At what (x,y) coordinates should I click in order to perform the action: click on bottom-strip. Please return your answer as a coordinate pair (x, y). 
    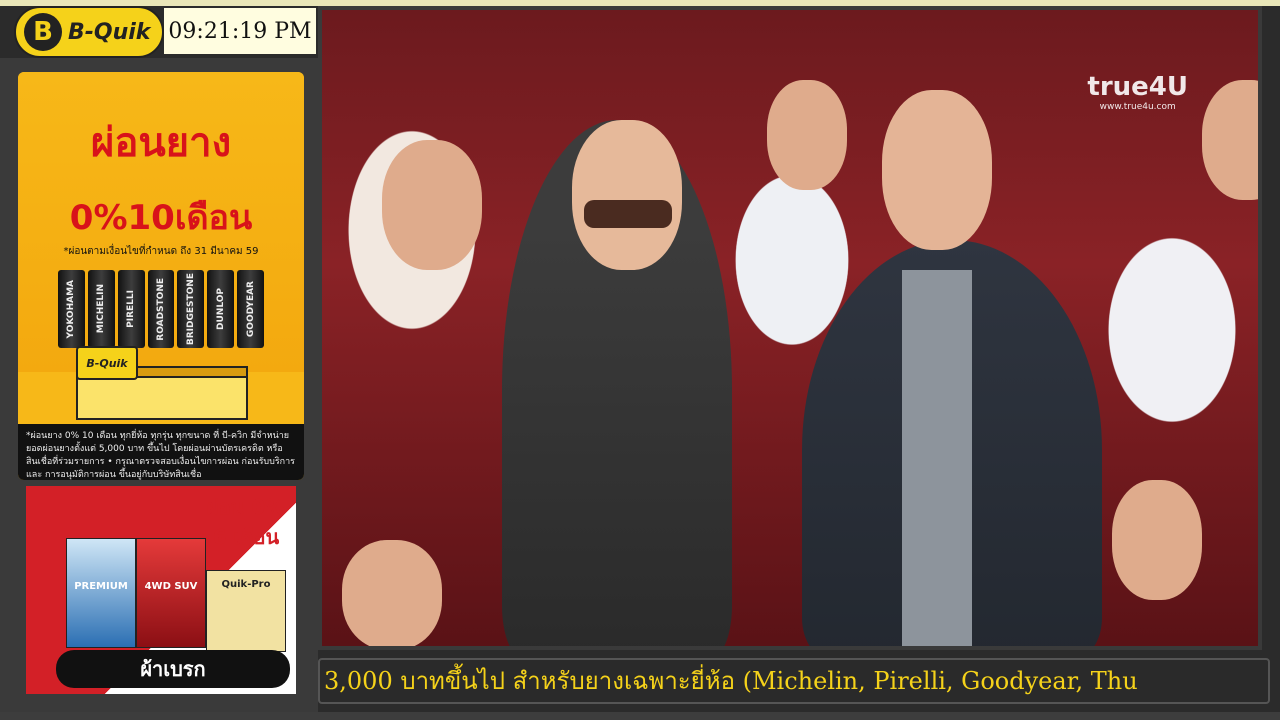
    Looking at the image, I should click on (640, 716).